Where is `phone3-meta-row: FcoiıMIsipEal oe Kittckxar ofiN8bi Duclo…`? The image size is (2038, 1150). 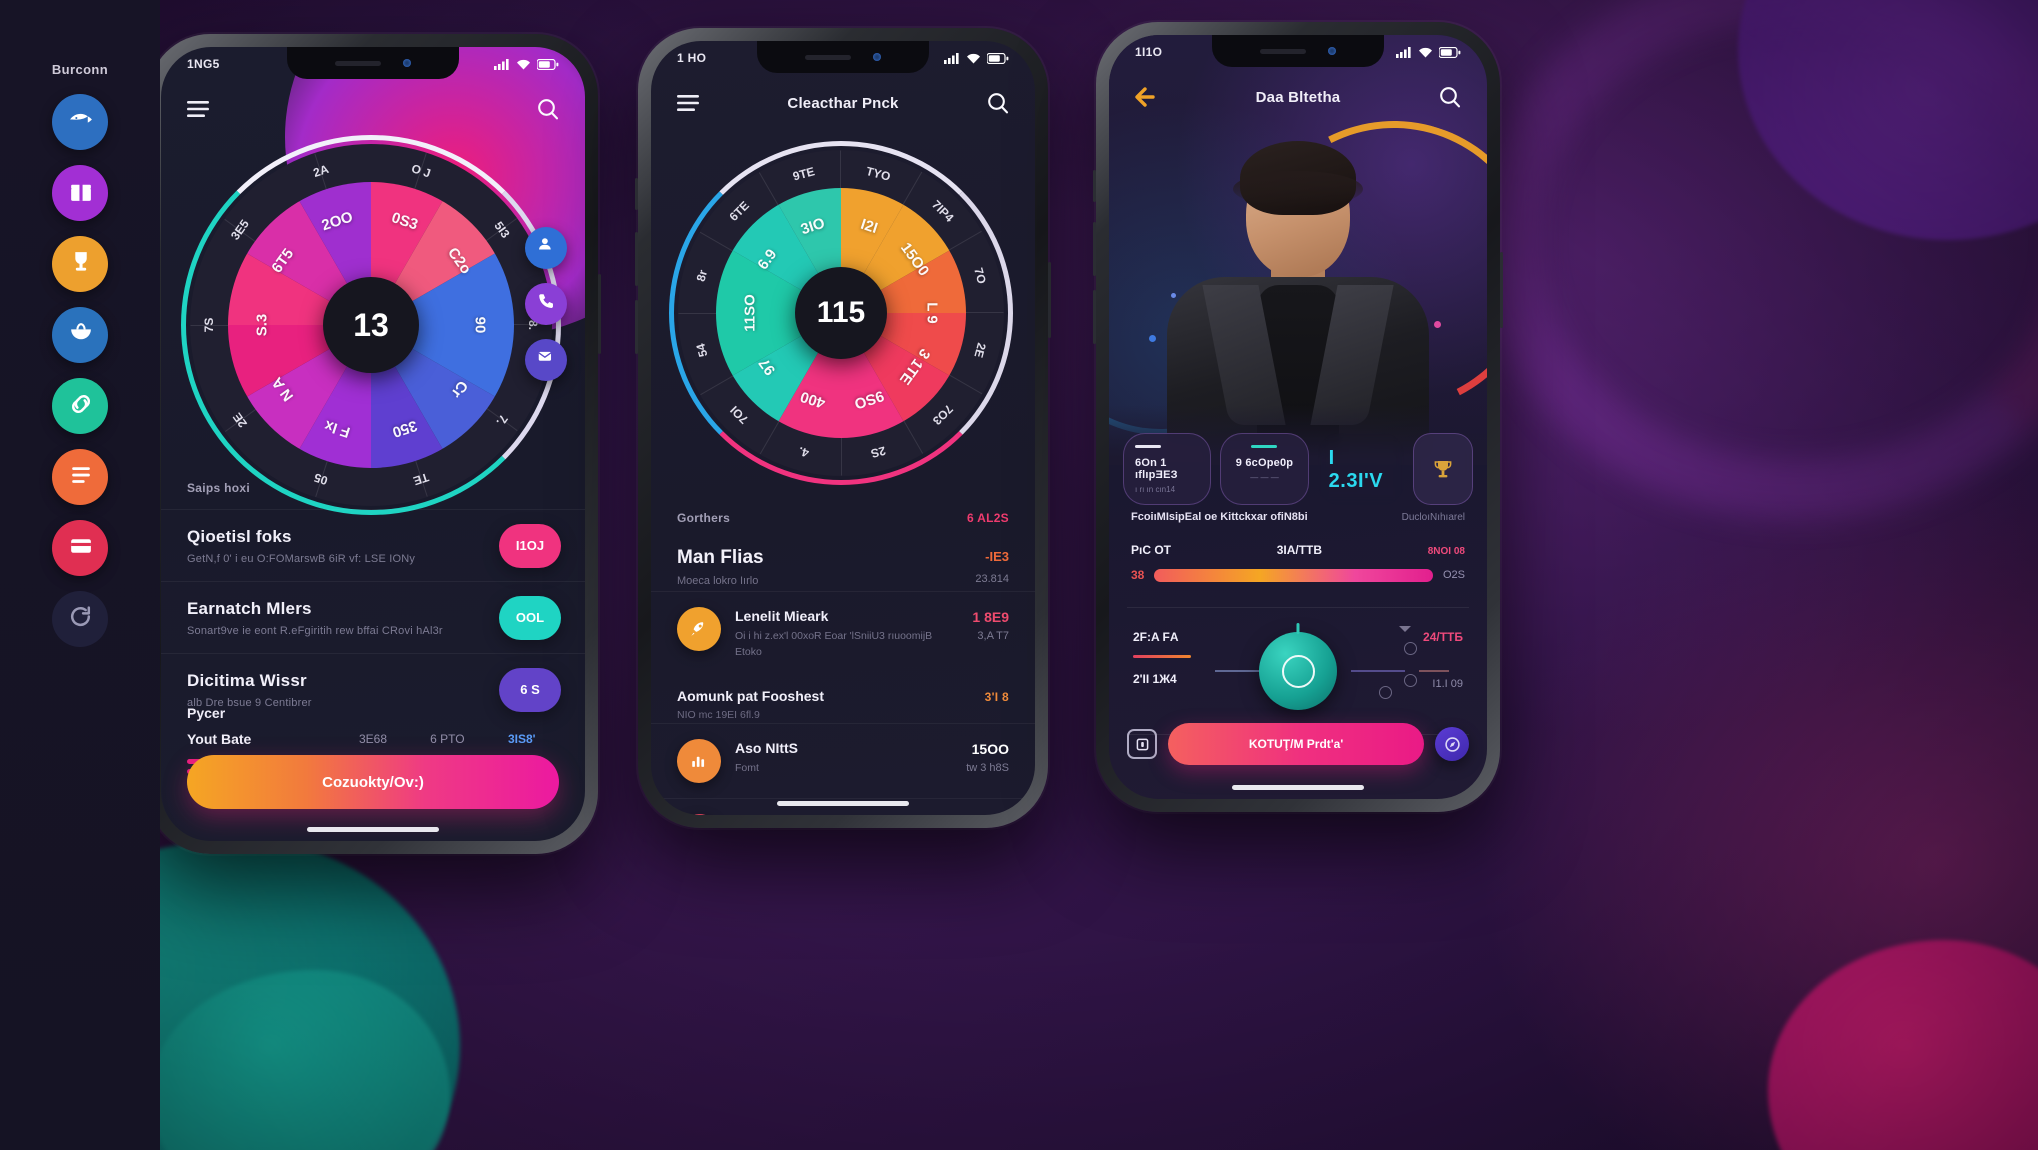 phone3-meta-row: FcoiıMIsipEal oe Kittckxar ofiN8bi Duclo… is located at coordinates (1298, 517).